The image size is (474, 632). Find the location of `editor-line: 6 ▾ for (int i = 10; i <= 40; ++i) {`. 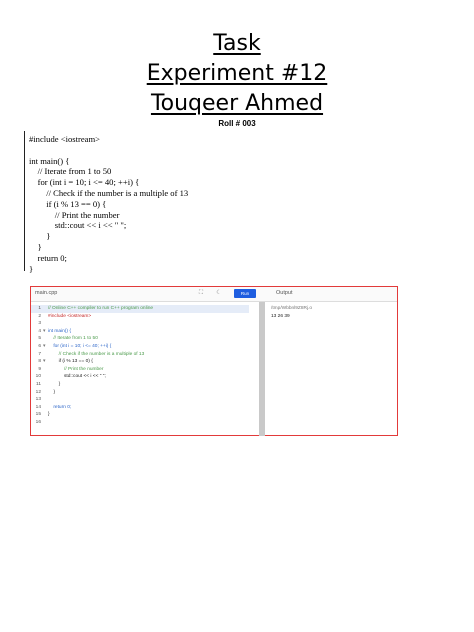

editor-line: 6 ▾ for (int i = 10; i <= 40; ++i) { is located at coordinates (140, 347).